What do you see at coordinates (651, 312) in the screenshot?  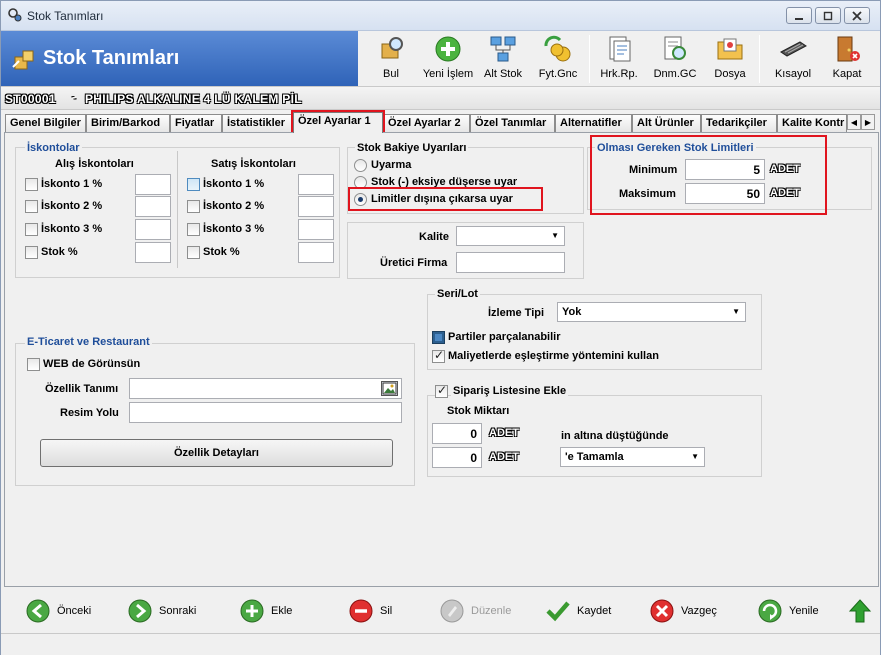 I see `izleme-tipi-select: Yok ▼` at bounding box center [651, 312].